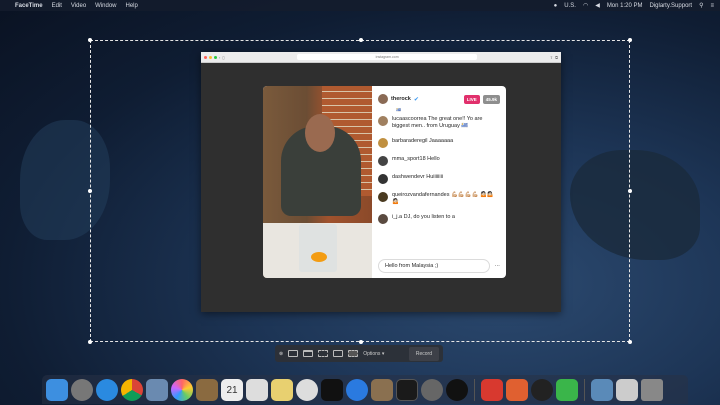 This screenshot has height=405, width=720. I want to click on presentation-icon, so click(517, 389).